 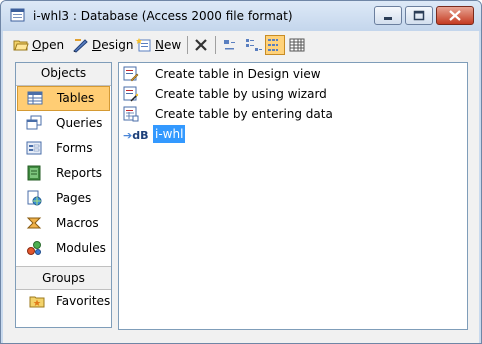 What do you see at coordinates (172, 45) in the screenshot?
I see `new-label-rest: ew` at bounding box center [172, 45].